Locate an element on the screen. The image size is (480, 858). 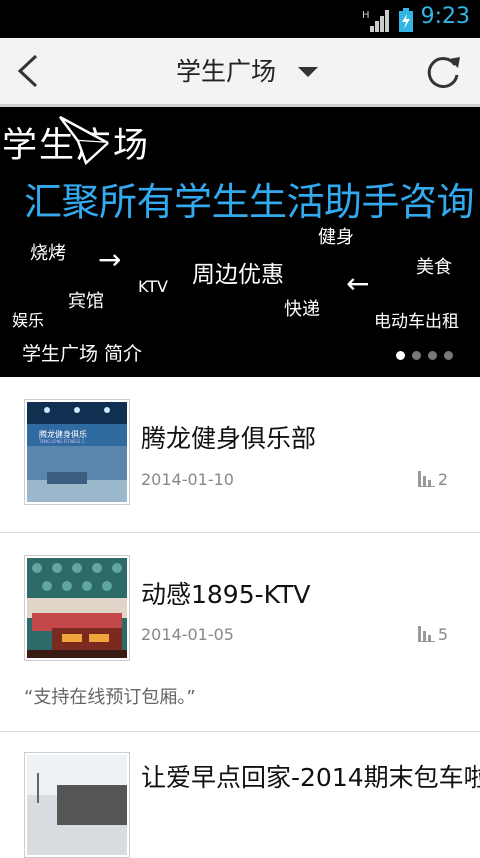
action-bar: 学生广场 is located at coordinates (240, 72).